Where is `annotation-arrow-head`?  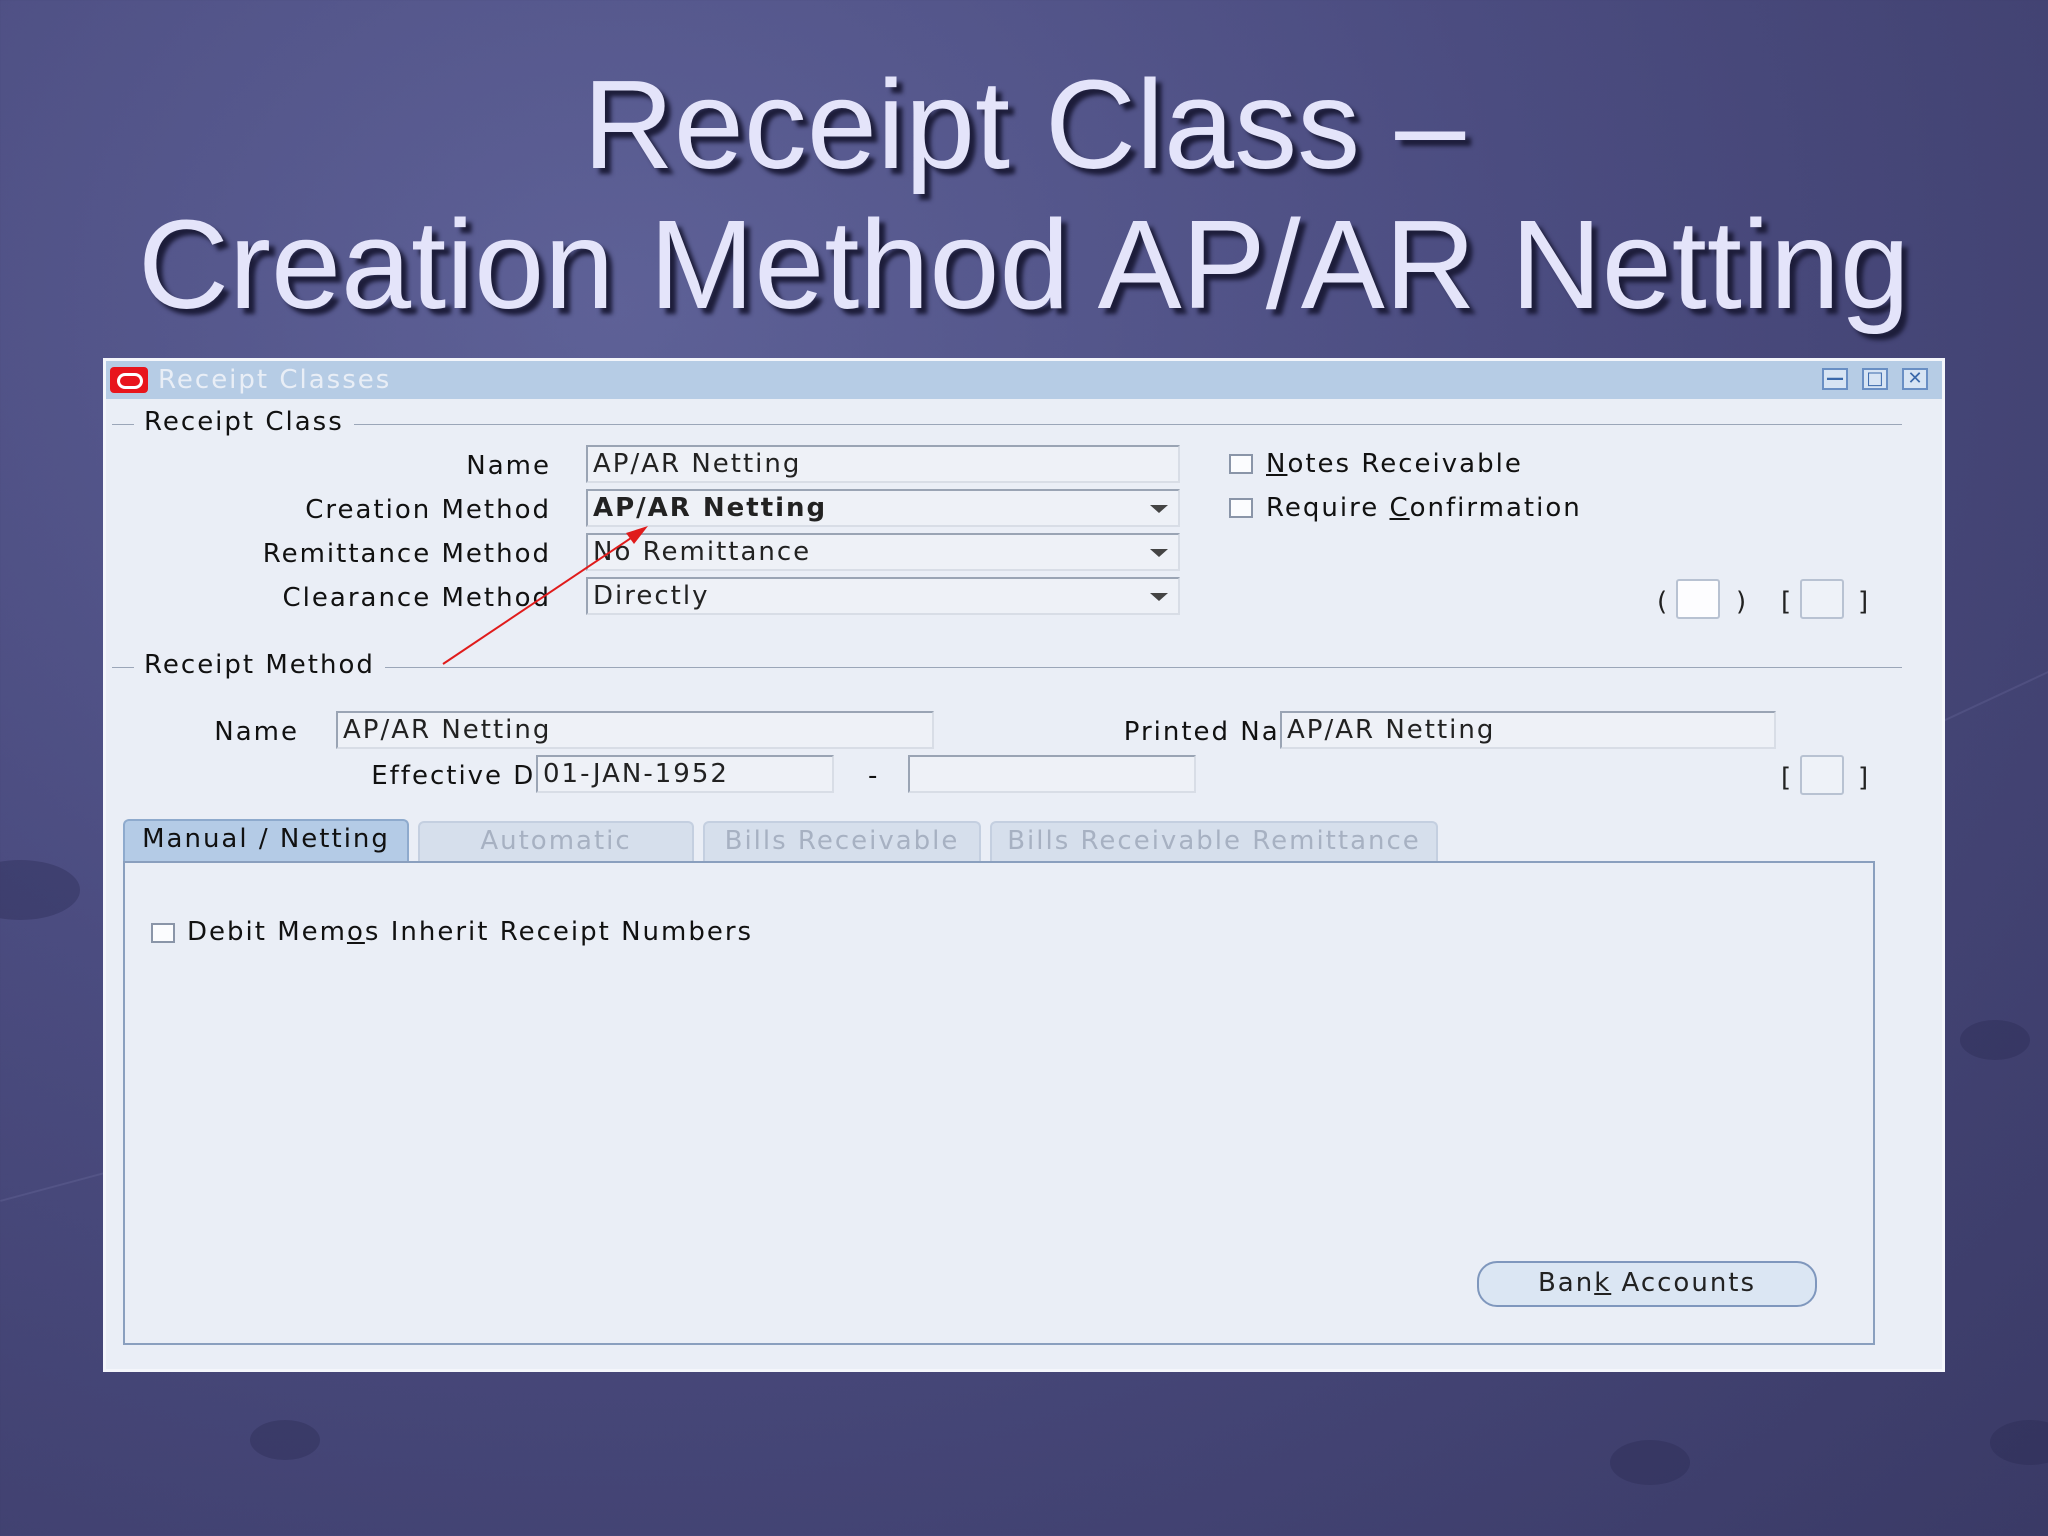
annotation-arrow-head is located at coordinates (637, 535).